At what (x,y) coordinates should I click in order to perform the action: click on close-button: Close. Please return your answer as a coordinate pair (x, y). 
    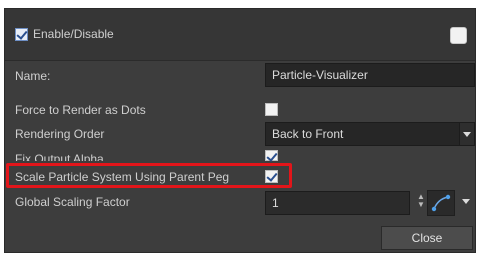
    Looking at the image, I should click on (427, 238).